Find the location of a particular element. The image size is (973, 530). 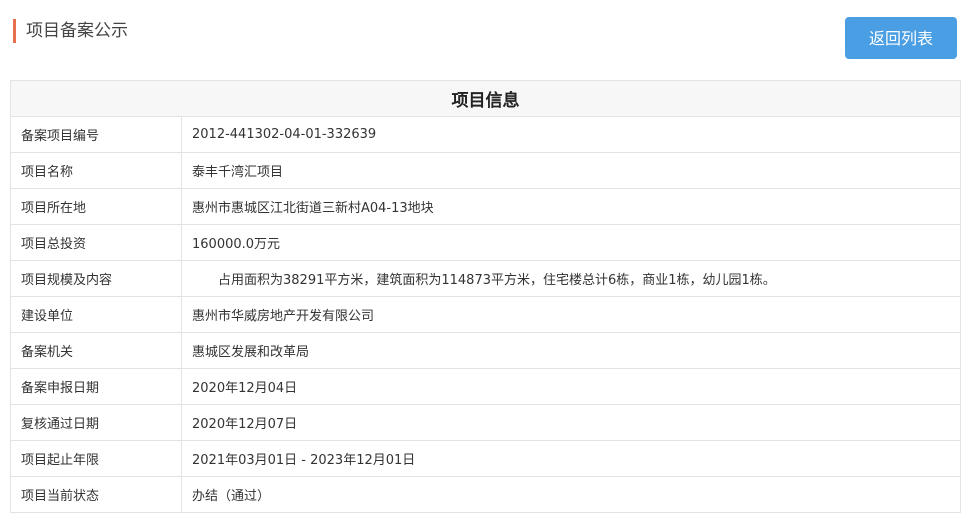

row-value: 2020年12月04日 is located at coordinates (571, 386).